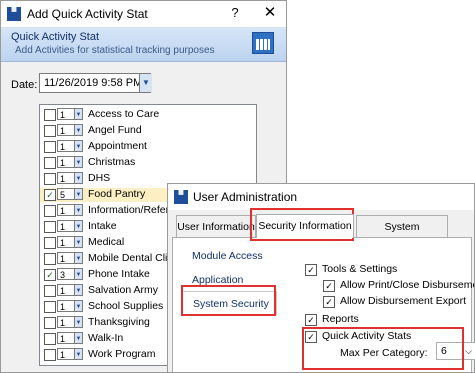  Describe the element at coordinates (263, 43) in the screenshot. I see `calendar-icon` at that location.